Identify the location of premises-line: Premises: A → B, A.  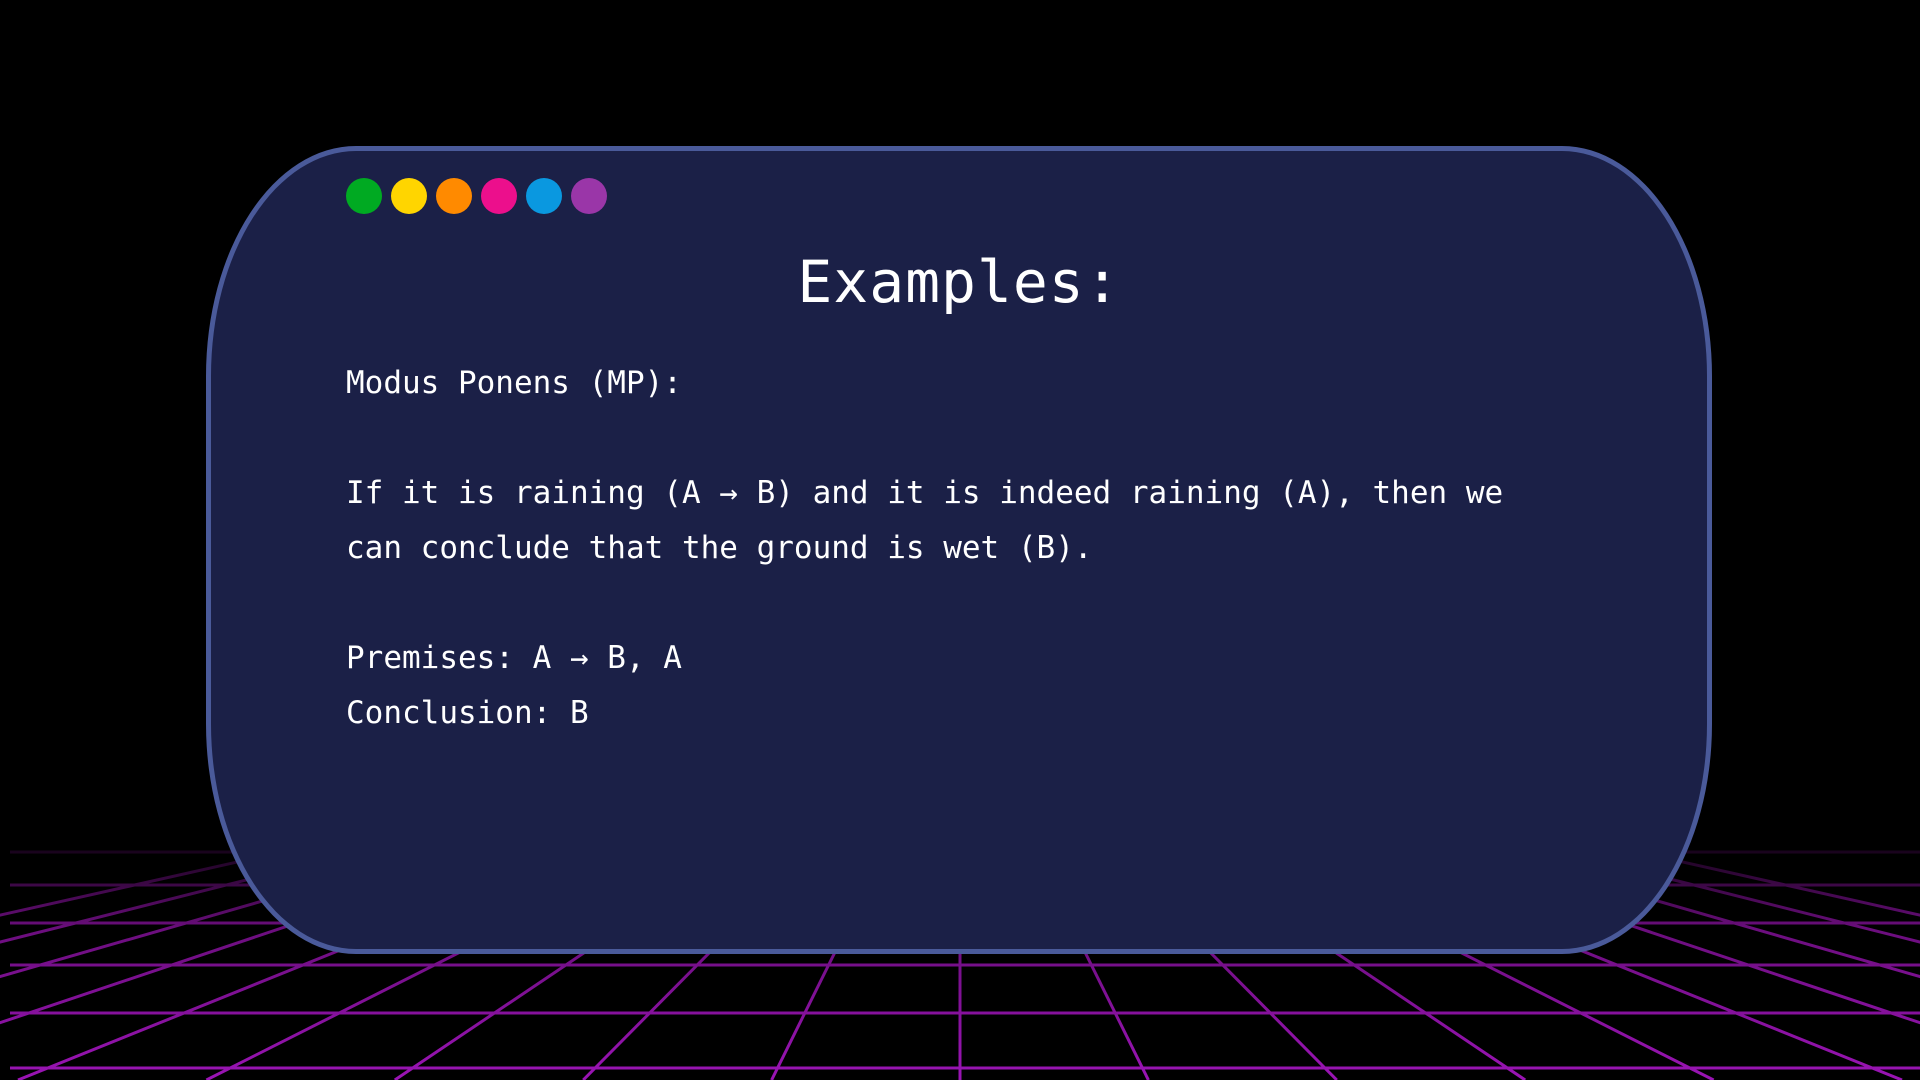
(514, 658).